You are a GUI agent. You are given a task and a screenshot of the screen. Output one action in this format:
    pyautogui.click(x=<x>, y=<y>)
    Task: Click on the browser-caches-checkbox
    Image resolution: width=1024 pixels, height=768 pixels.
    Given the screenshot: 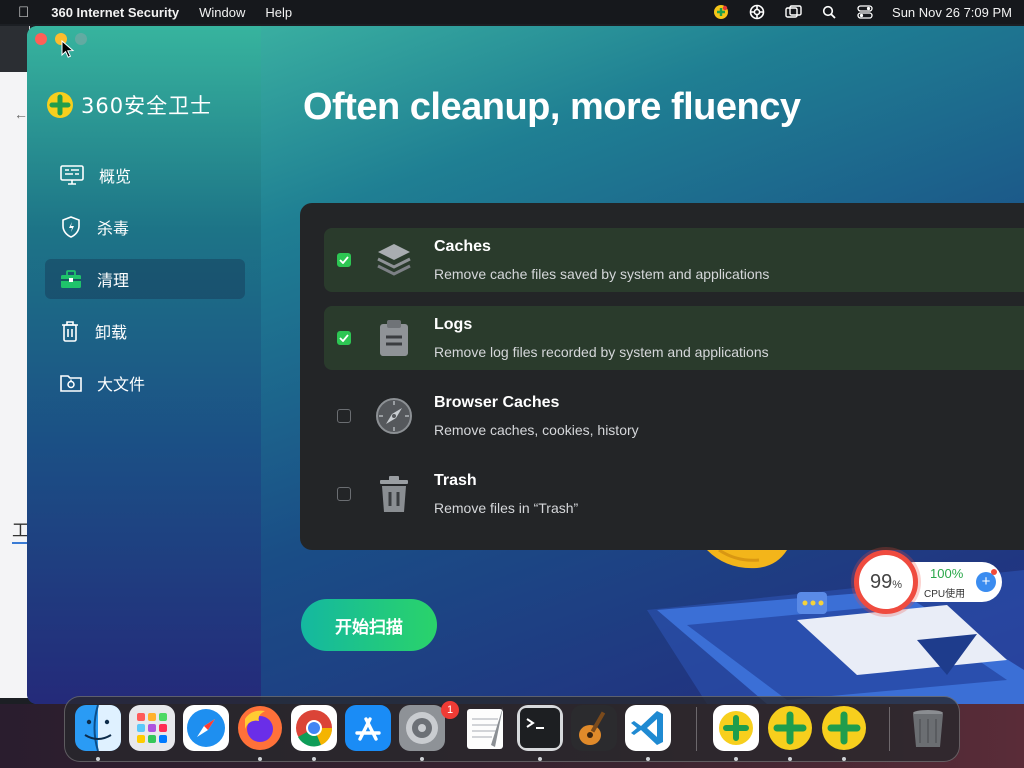 What is the action you would take?
    pyautogui.click(x=344, y=416)
    